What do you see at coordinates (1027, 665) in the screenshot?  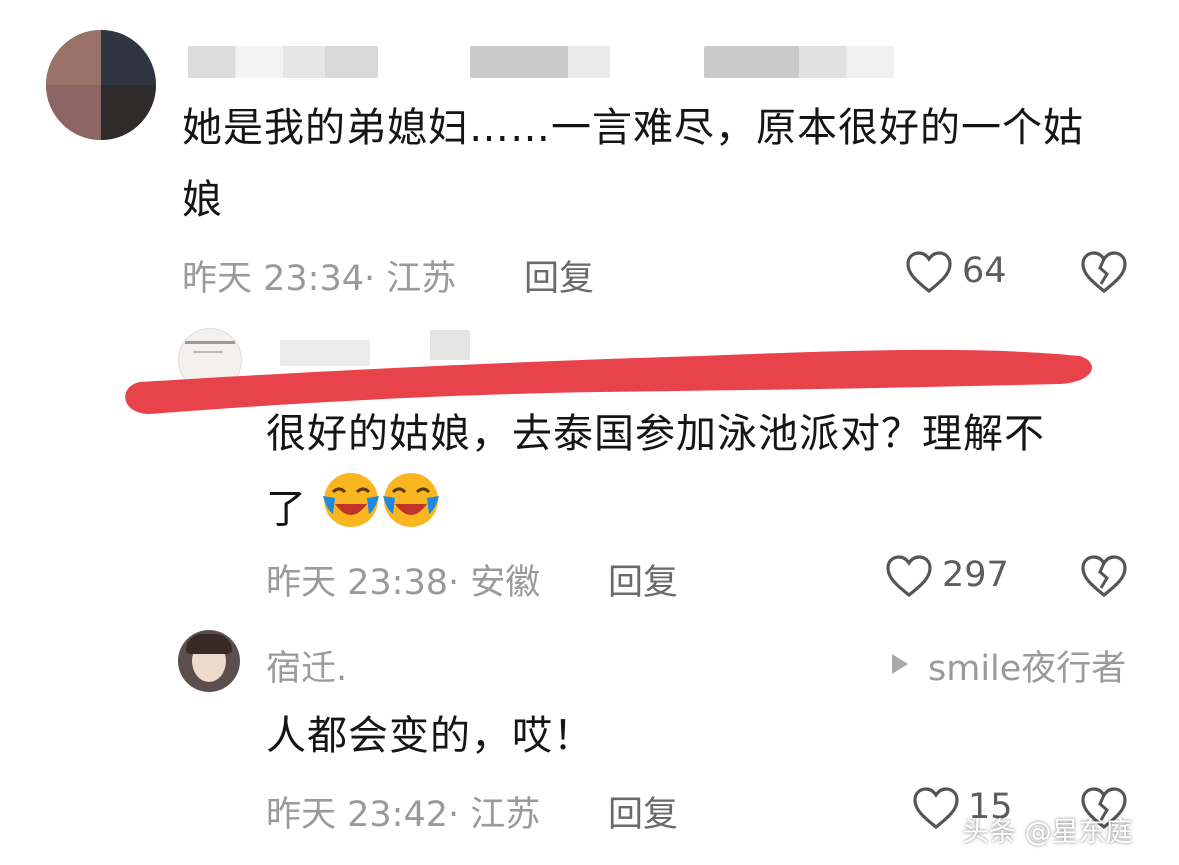 I see `reply-to-username: smile夜行者` at bounding box center [1027, 665].